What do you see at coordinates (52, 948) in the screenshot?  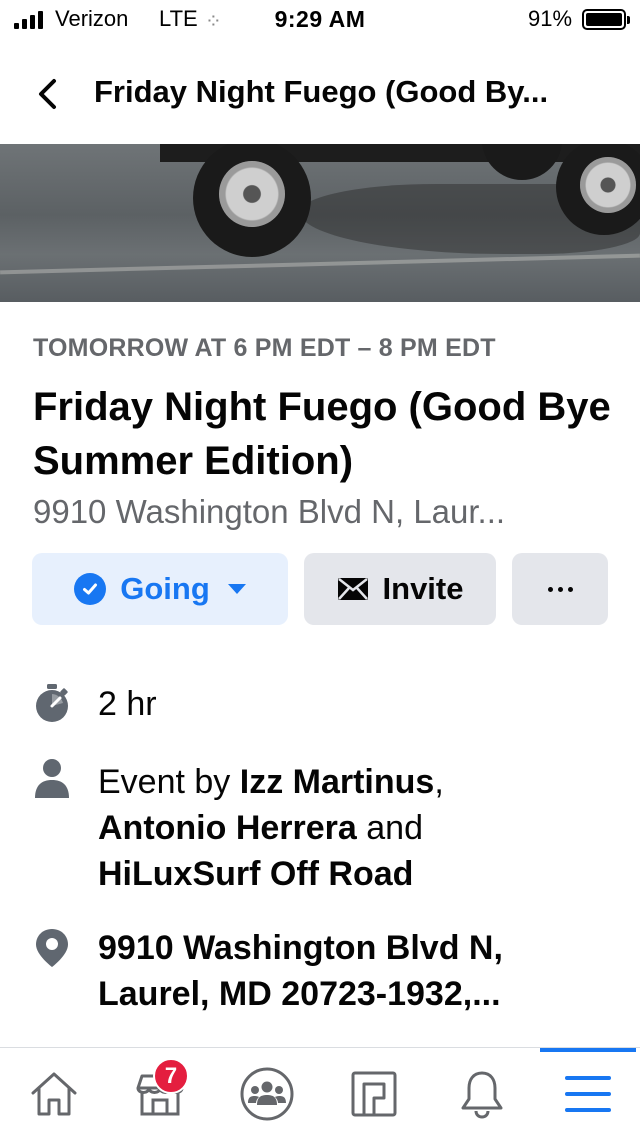 I see `map-pin-icon` at bounding box center [52, 948].